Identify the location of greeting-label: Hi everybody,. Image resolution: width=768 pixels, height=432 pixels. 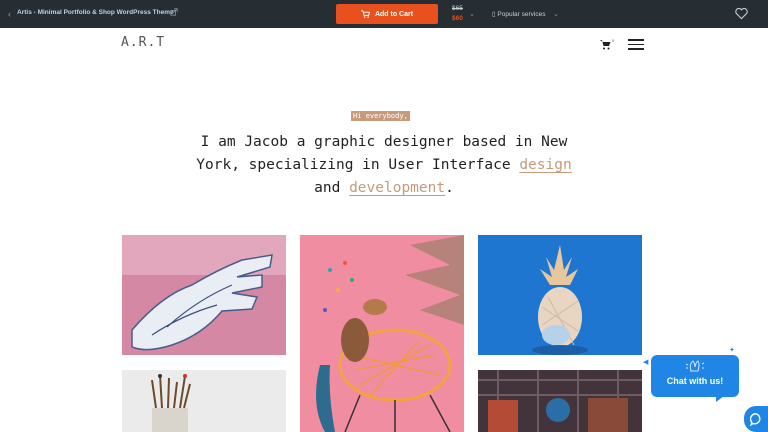
(380, 116).